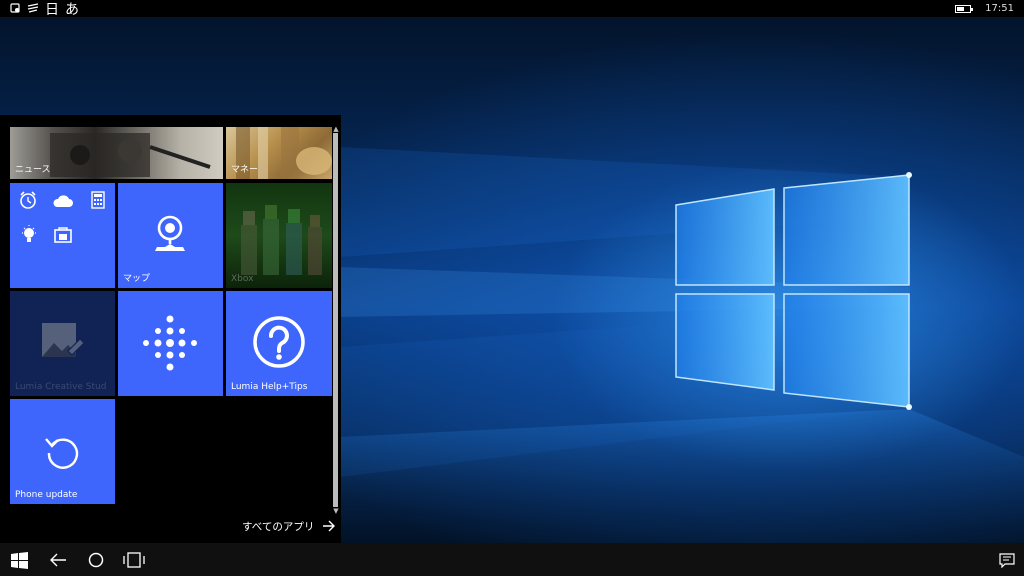 The image size is (1024, 576). What do you see at coordinates (278, 526) in the screenshot?
I see `all-apps-label: すべてのアプリ` at bounding box center [278, 526].